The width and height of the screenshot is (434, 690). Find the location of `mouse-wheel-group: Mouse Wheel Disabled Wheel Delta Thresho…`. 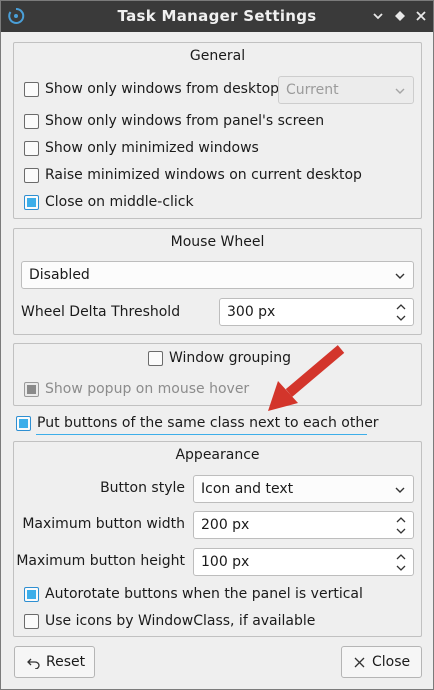

mouse-wheel-group: Mouse Wheel Disabled Wheel Delta Thresho… is located at coordinates (217, 281).